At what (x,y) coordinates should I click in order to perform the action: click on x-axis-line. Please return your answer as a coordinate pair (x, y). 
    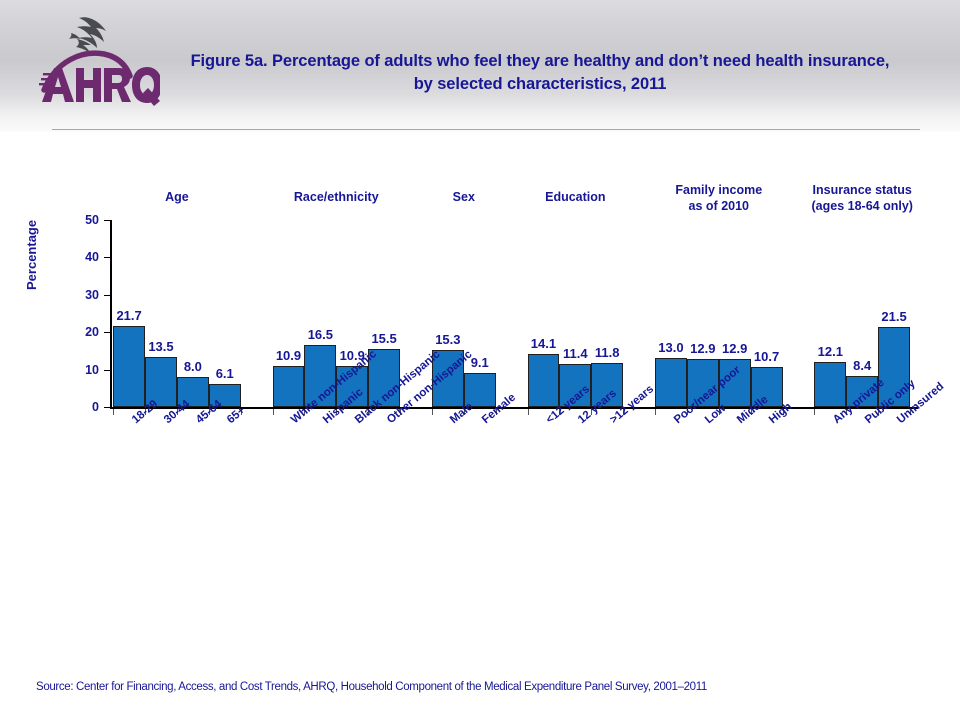
    Looking at the image, I should click on (514, 408).